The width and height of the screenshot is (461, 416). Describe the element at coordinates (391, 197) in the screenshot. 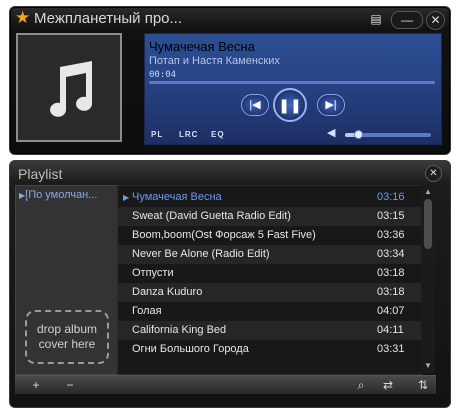

I see `track-duration: 03:16` at that location.